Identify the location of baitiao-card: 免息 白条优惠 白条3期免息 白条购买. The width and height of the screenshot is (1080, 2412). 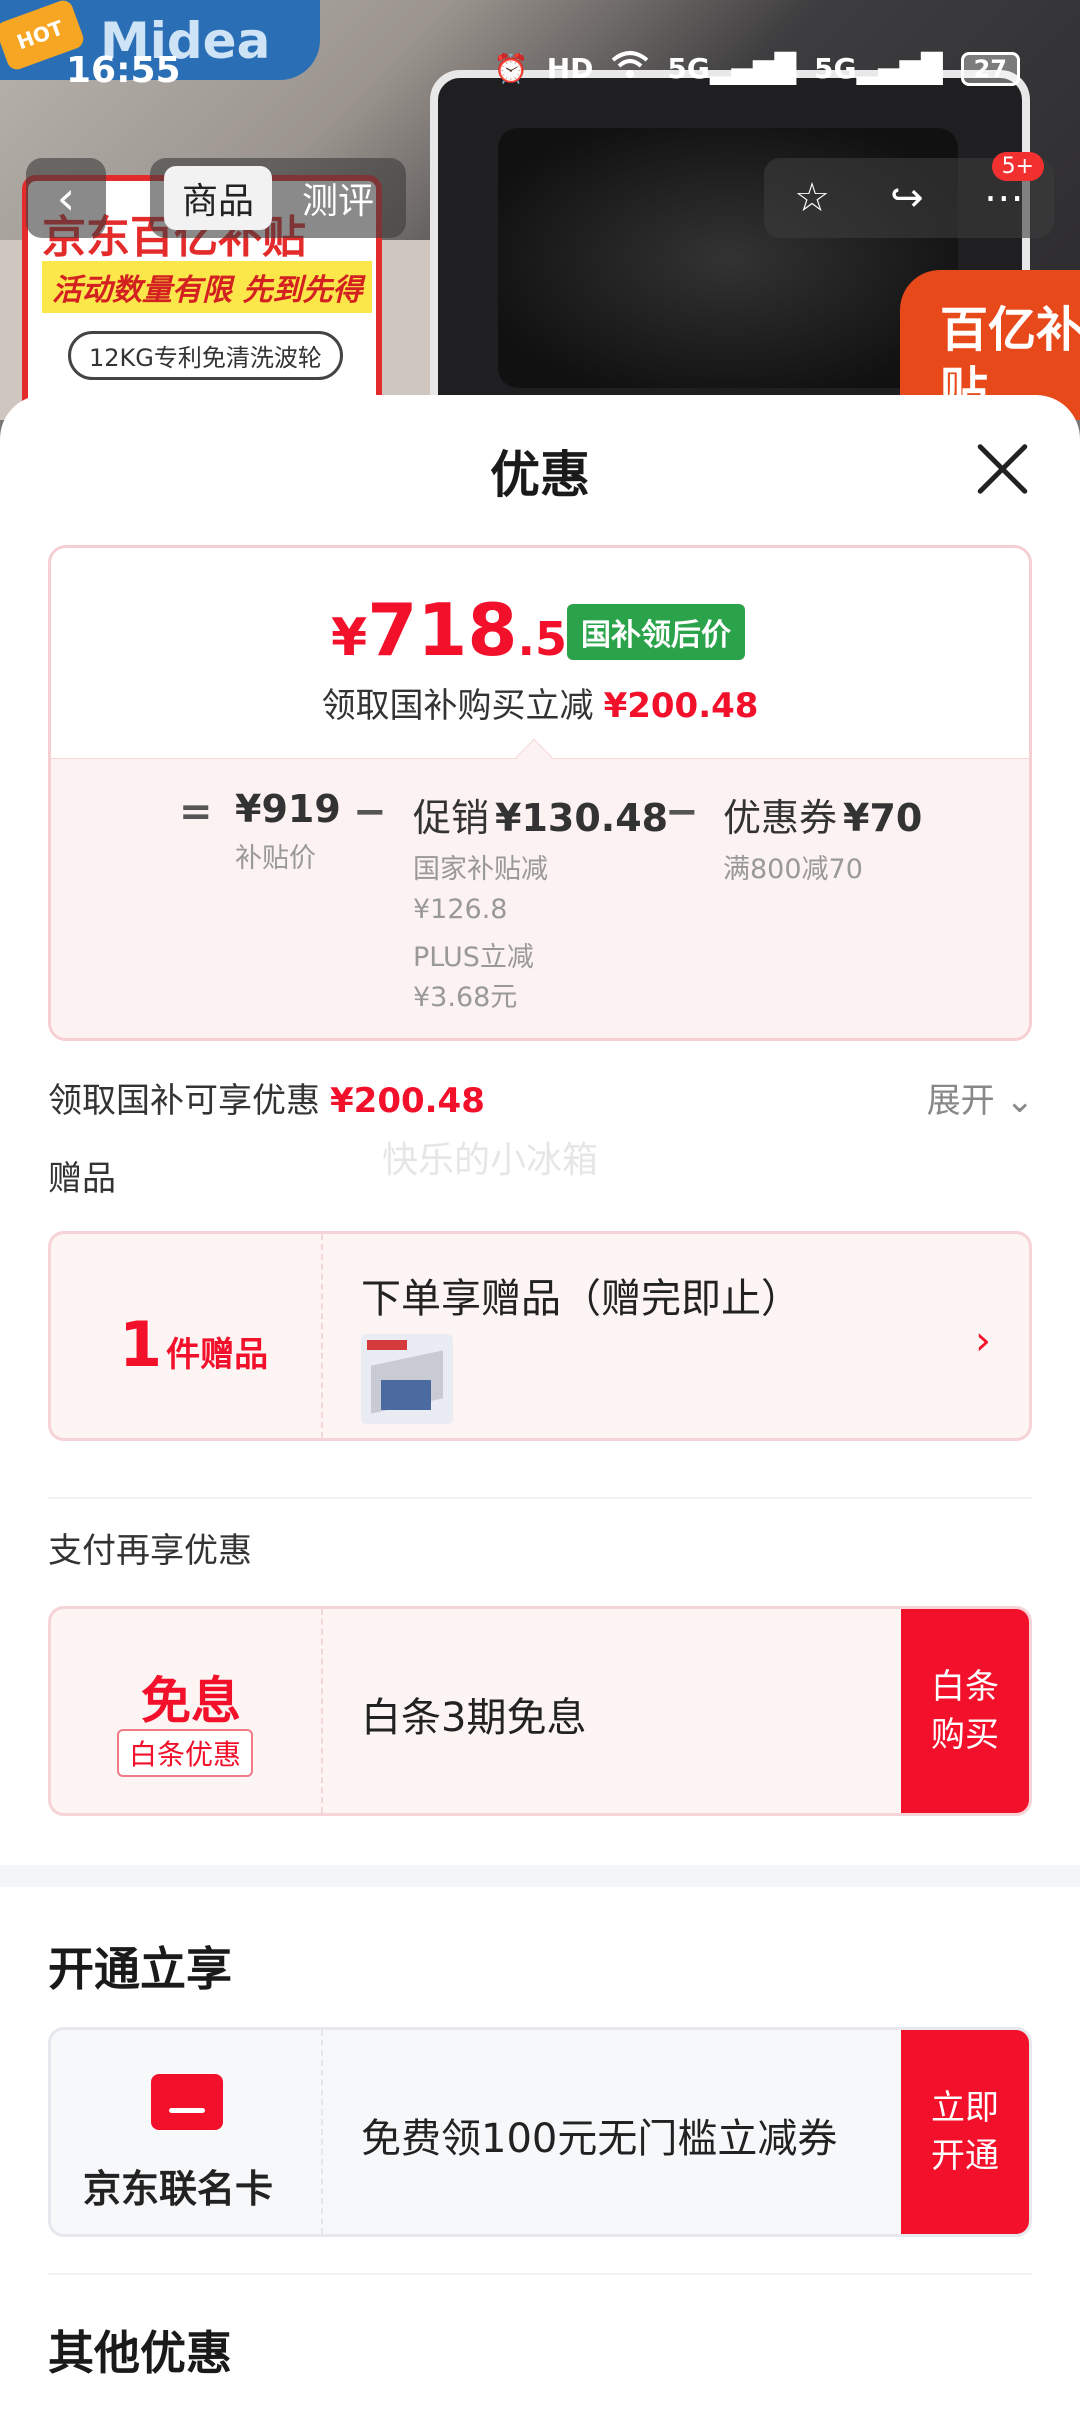
(540, 1711).